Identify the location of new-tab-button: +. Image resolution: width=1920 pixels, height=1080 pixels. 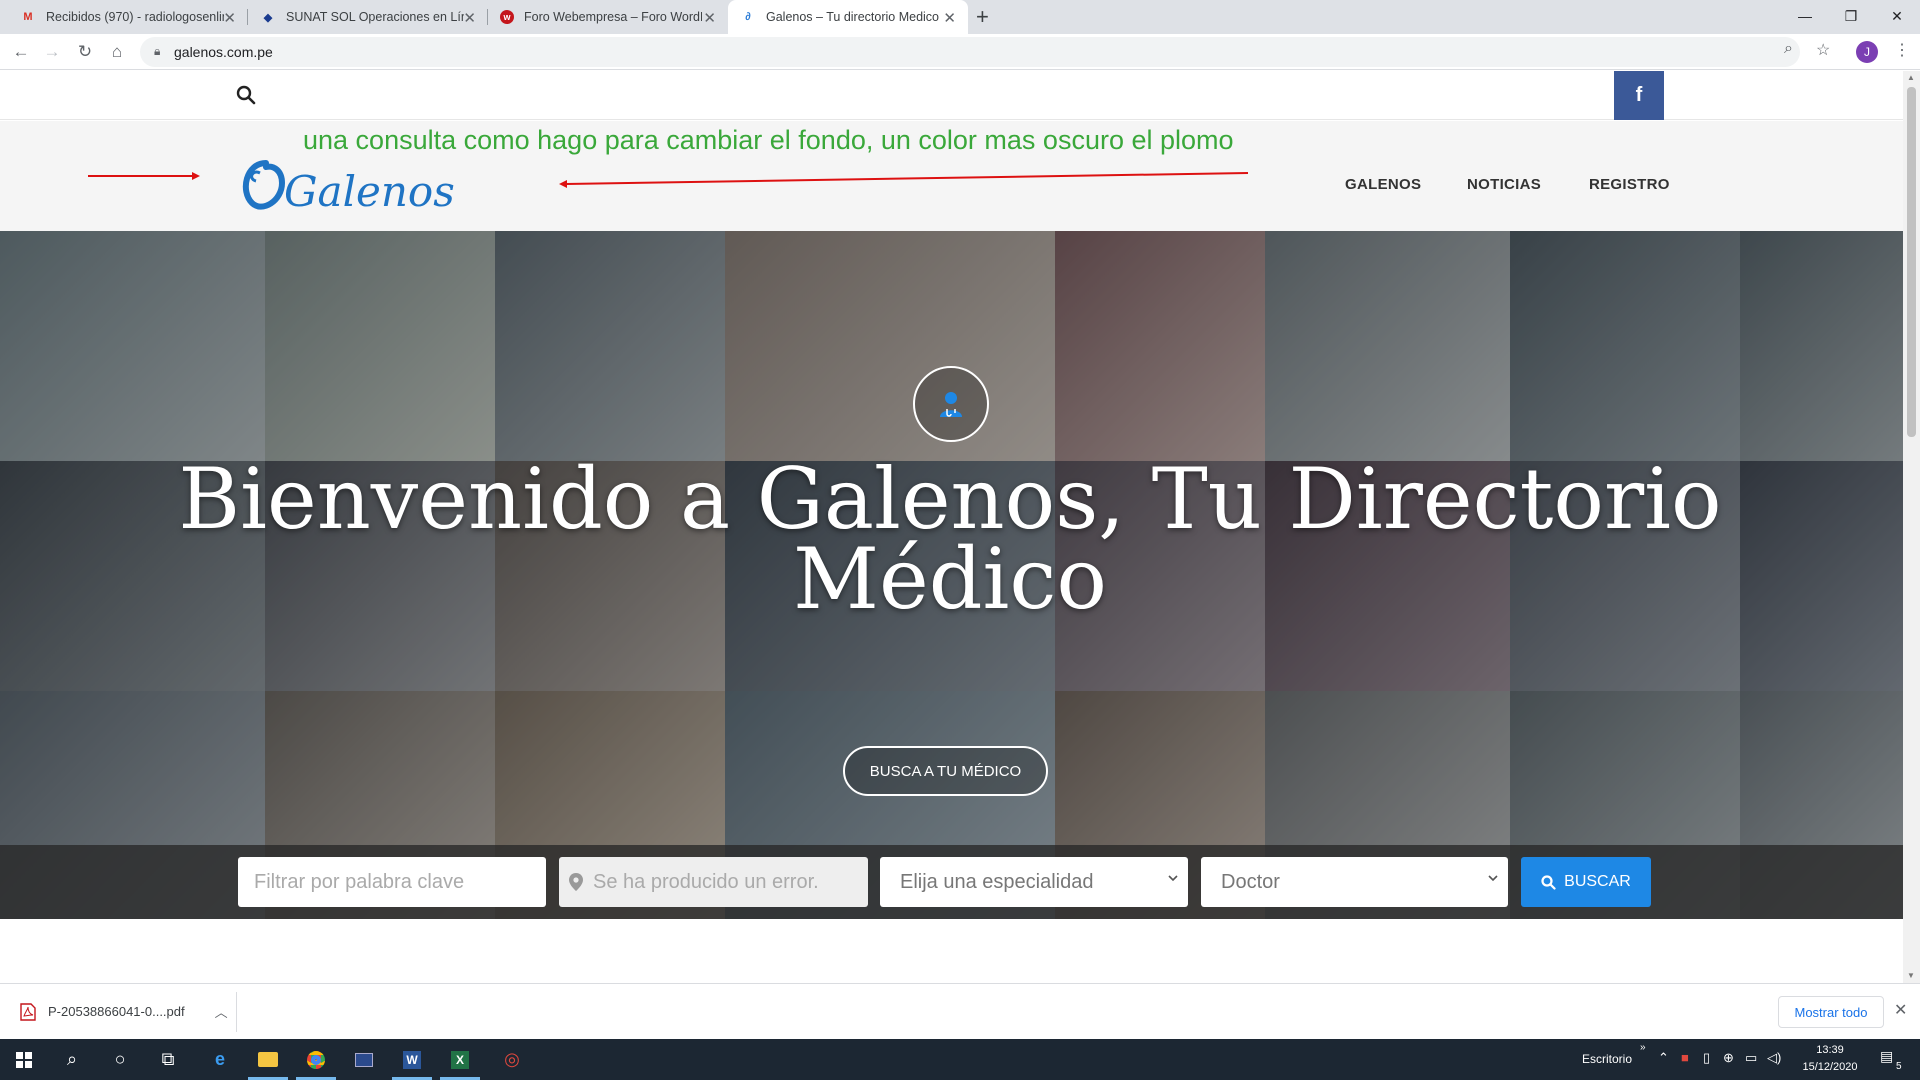
(982, 17).